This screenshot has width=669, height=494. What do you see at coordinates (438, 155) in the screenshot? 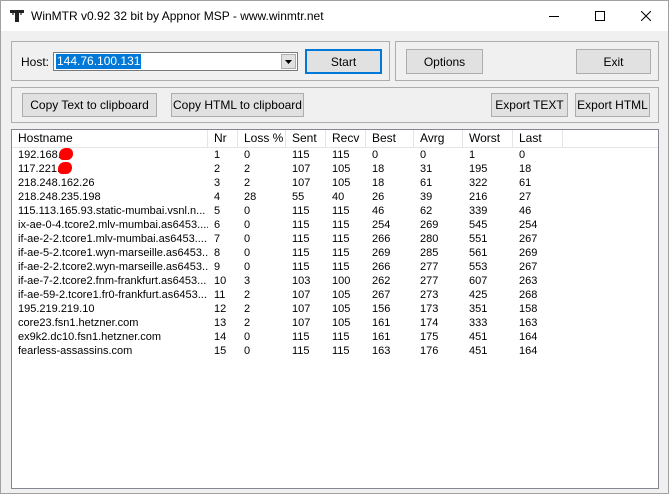
I see `cell-avrg: 0` at bounding box center [438, 155].